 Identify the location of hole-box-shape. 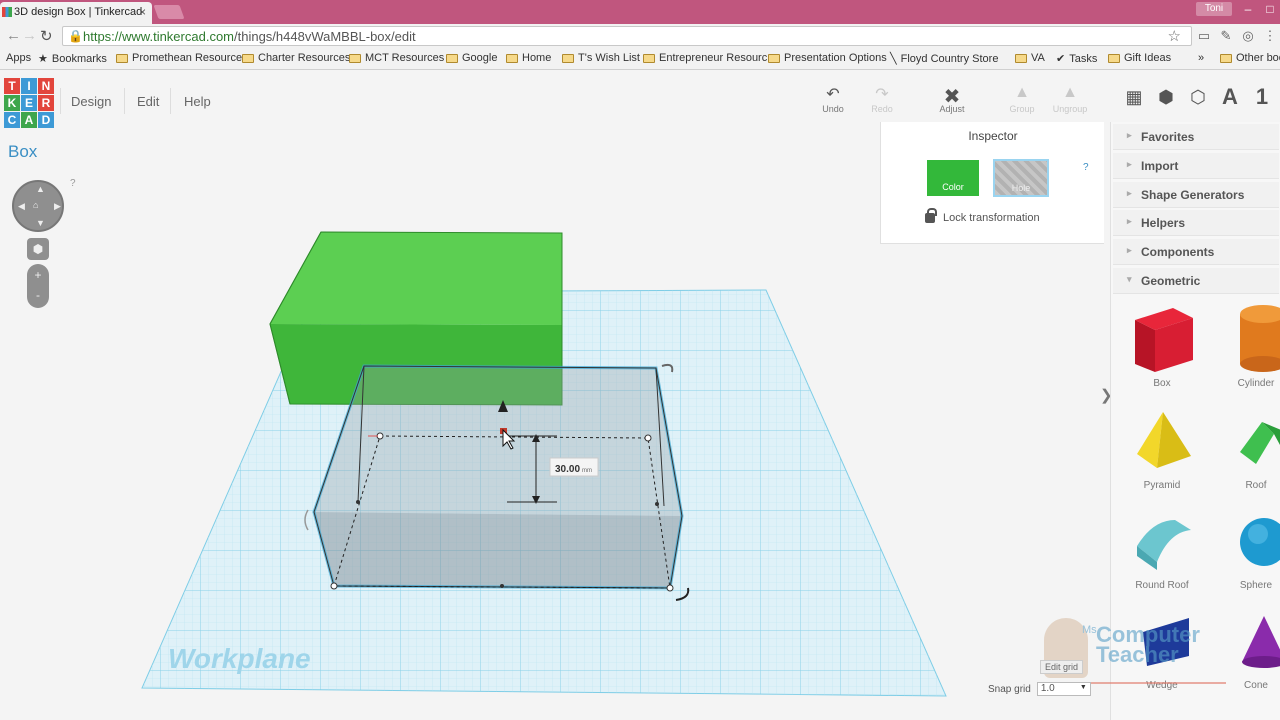
(498, 477).